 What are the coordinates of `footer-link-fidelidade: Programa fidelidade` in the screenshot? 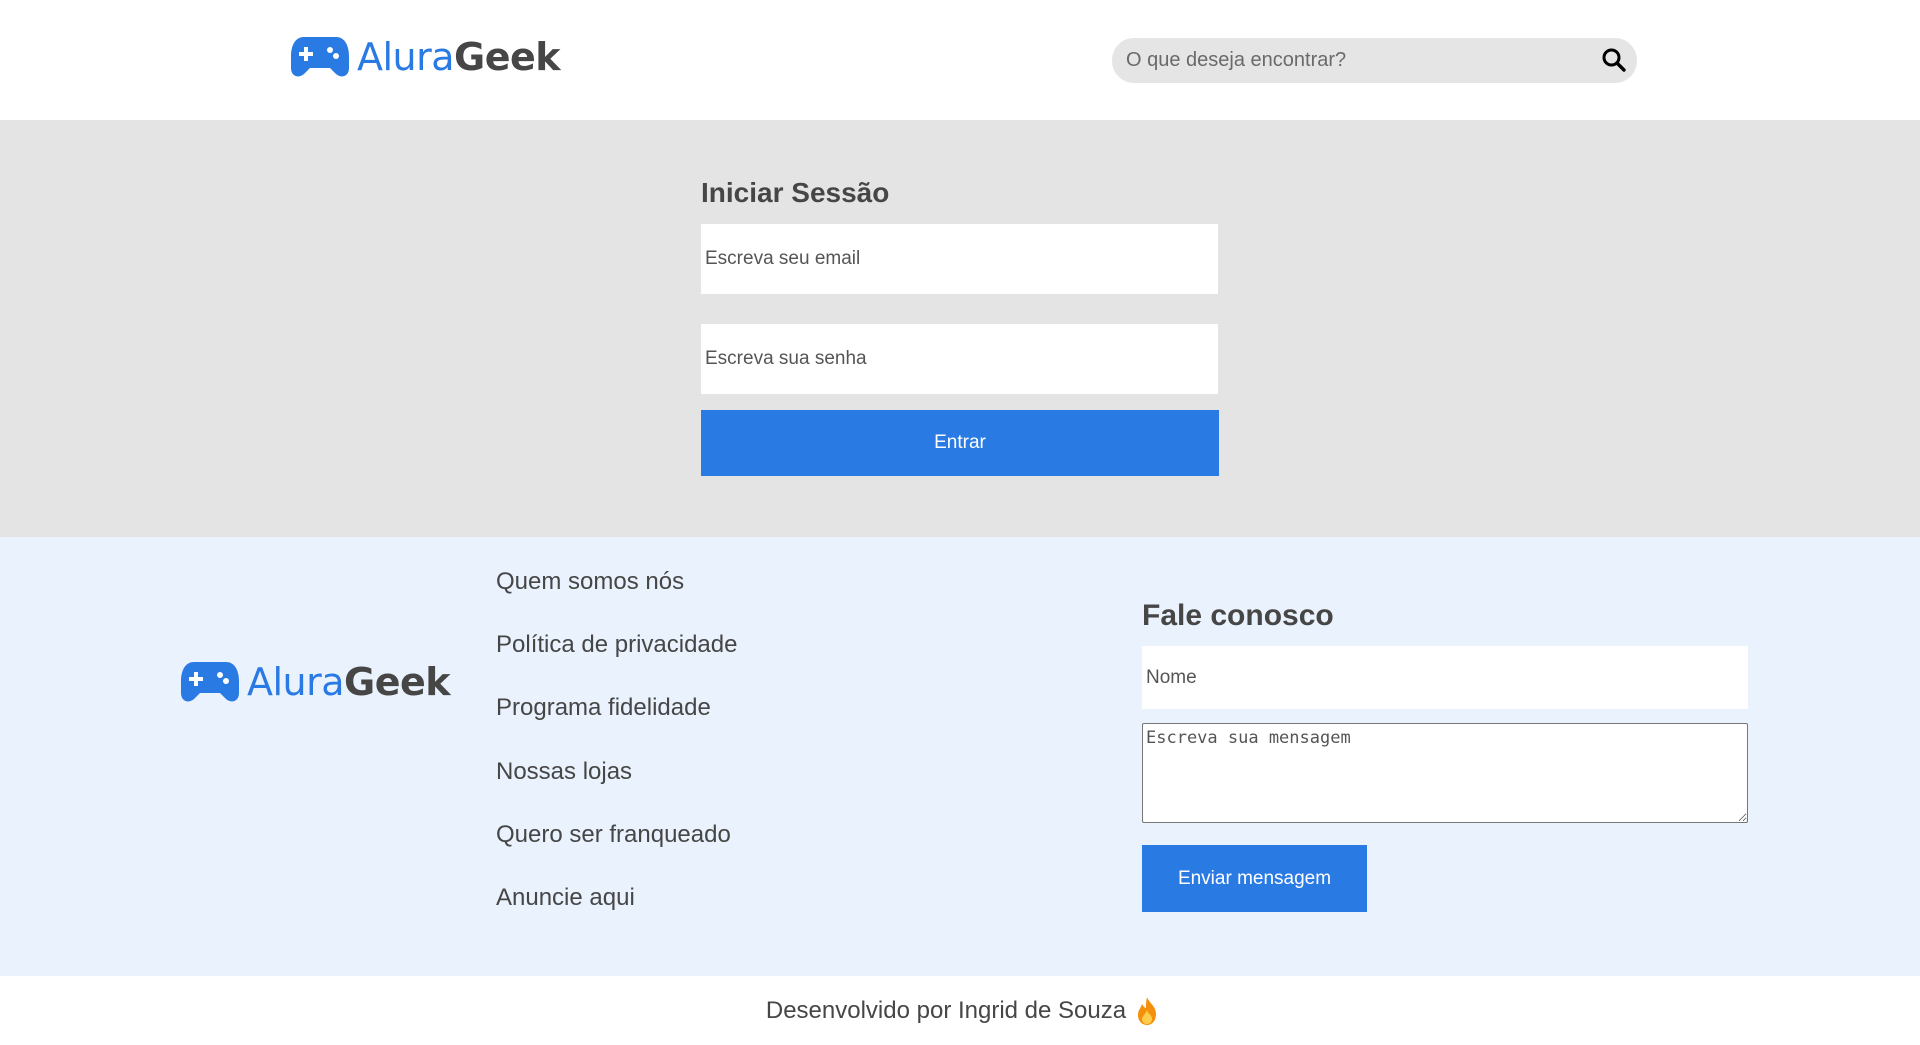 It's located at (616, 727).